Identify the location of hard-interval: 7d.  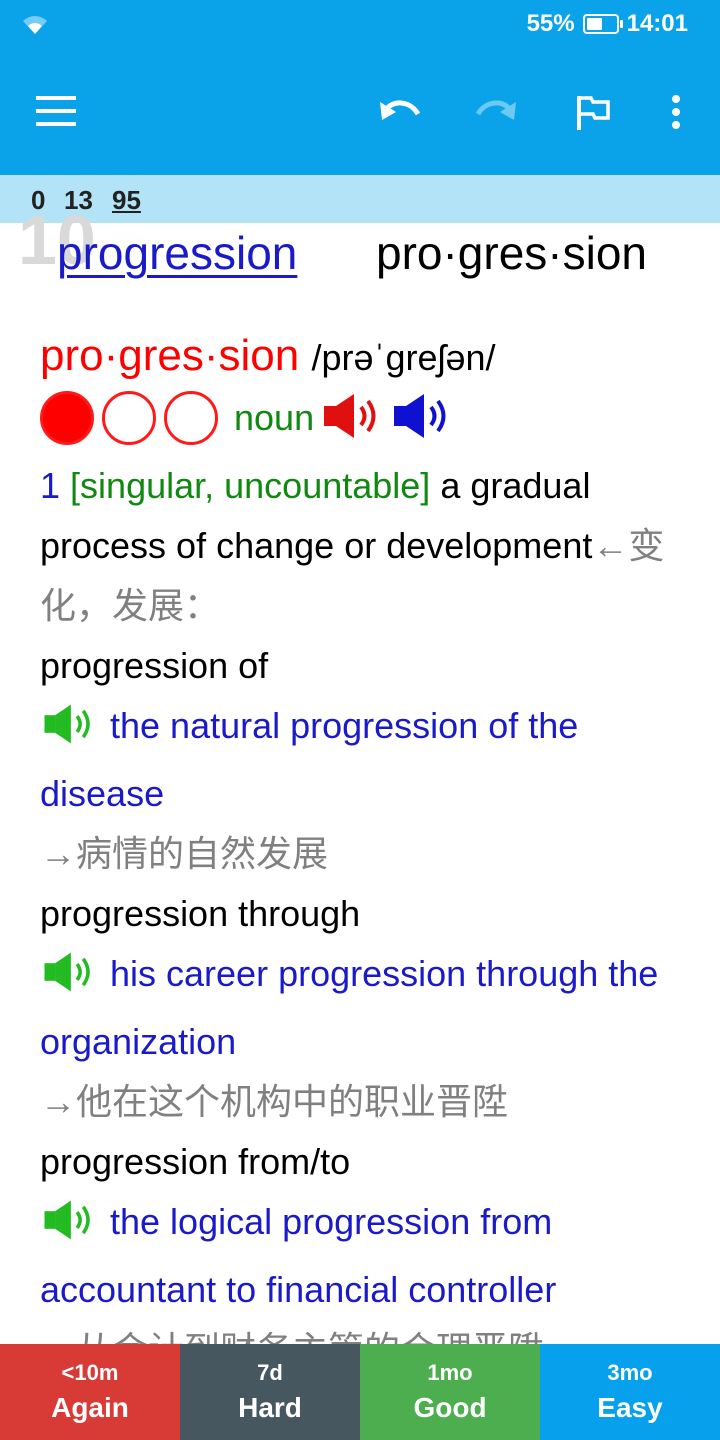
(270, 1372).